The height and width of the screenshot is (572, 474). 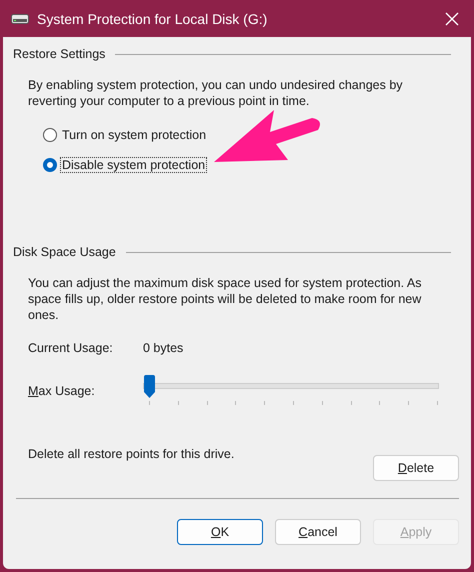 What do you see at coordinates (416, 468) in the screenshot?
I see `delete-button: Delete` at bounding box center [416, 468].